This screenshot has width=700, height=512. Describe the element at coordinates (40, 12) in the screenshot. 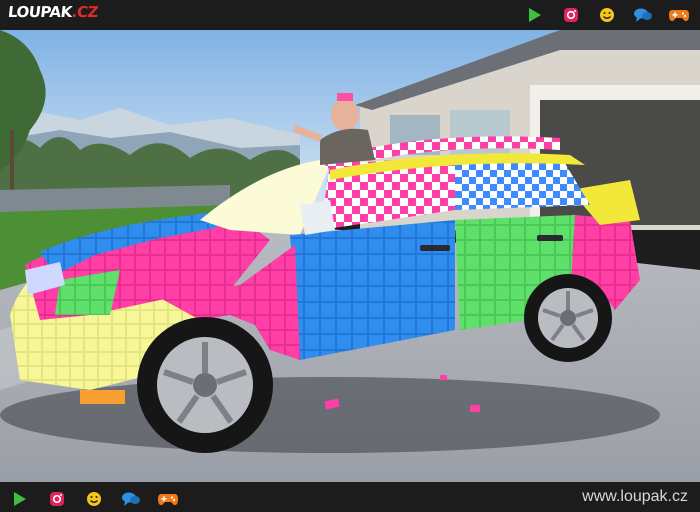

I see `logo-text: LOUPAK` at that location.